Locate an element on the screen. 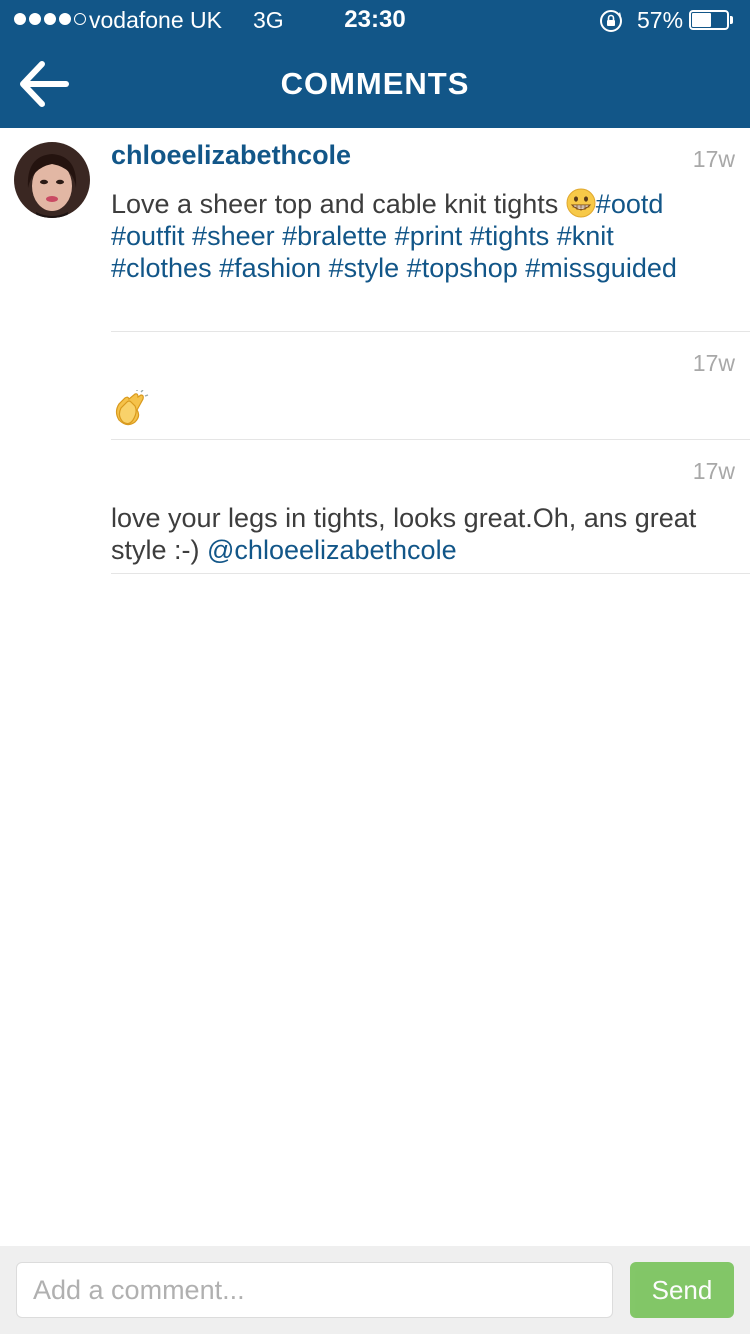  comment-divider is located at coordinates (430, 573).